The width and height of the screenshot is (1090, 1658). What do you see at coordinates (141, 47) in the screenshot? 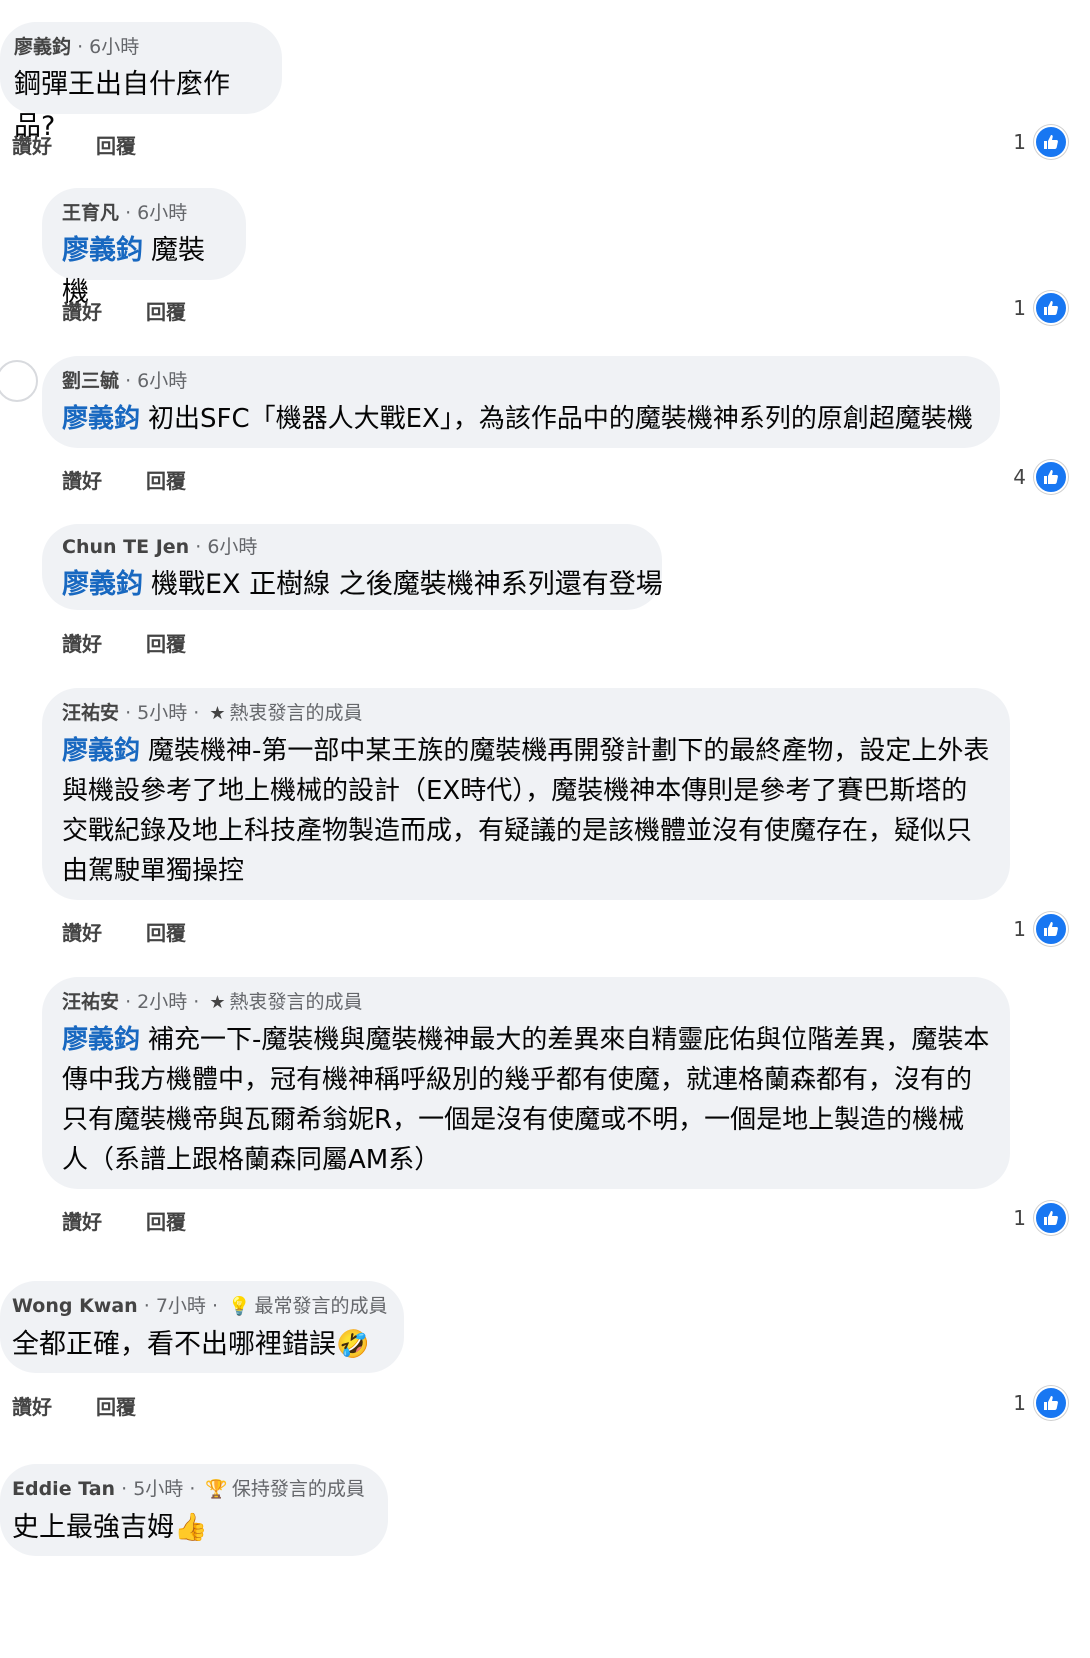
I see `comment-meta: 廖義鈞 · 6小時` at bounding box center [141, 47].